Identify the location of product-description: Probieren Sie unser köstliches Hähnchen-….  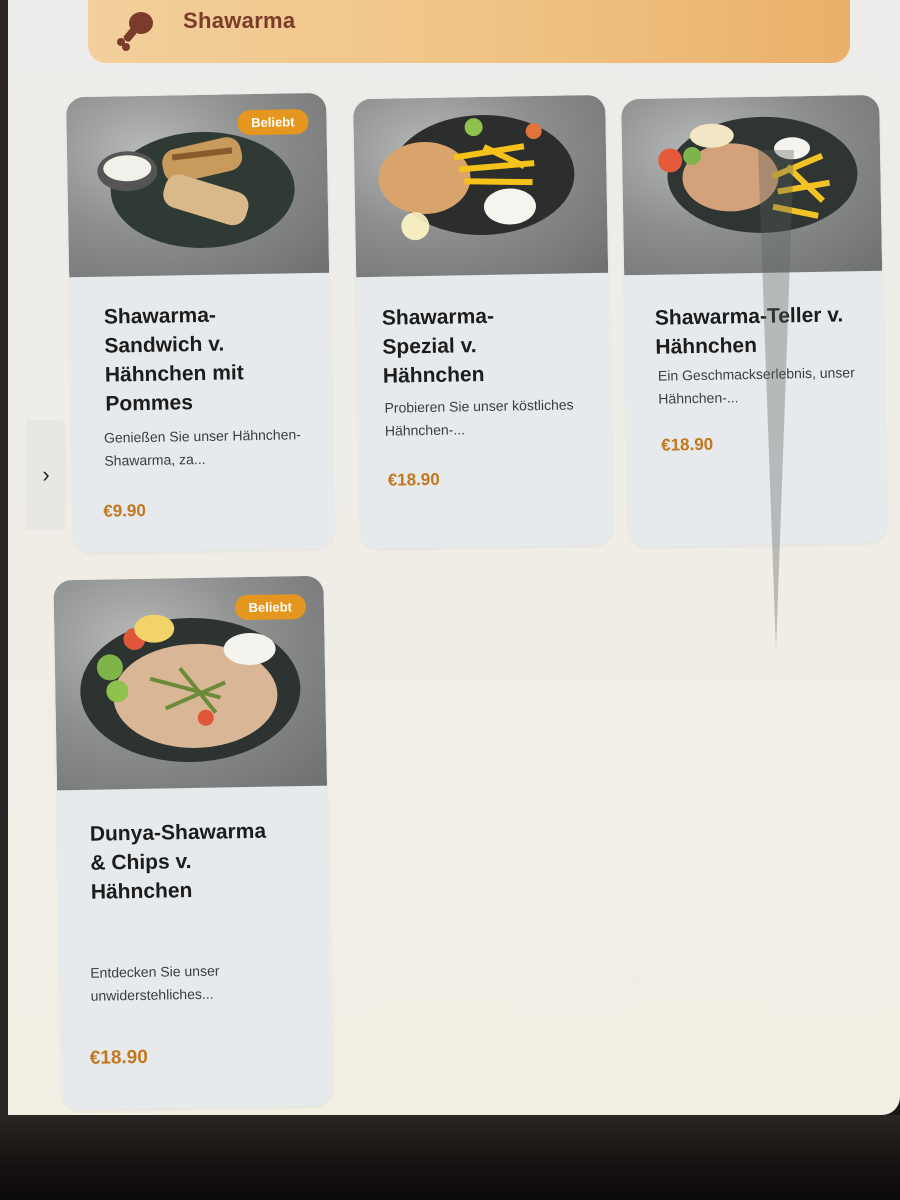
(479, 417).